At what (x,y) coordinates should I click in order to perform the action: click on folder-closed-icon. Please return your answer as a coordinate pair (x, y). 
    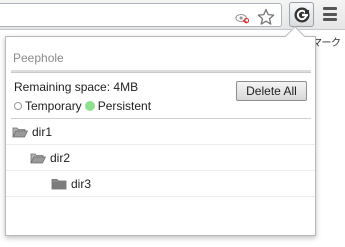
    Looking at the image, I should click on (59, 184).